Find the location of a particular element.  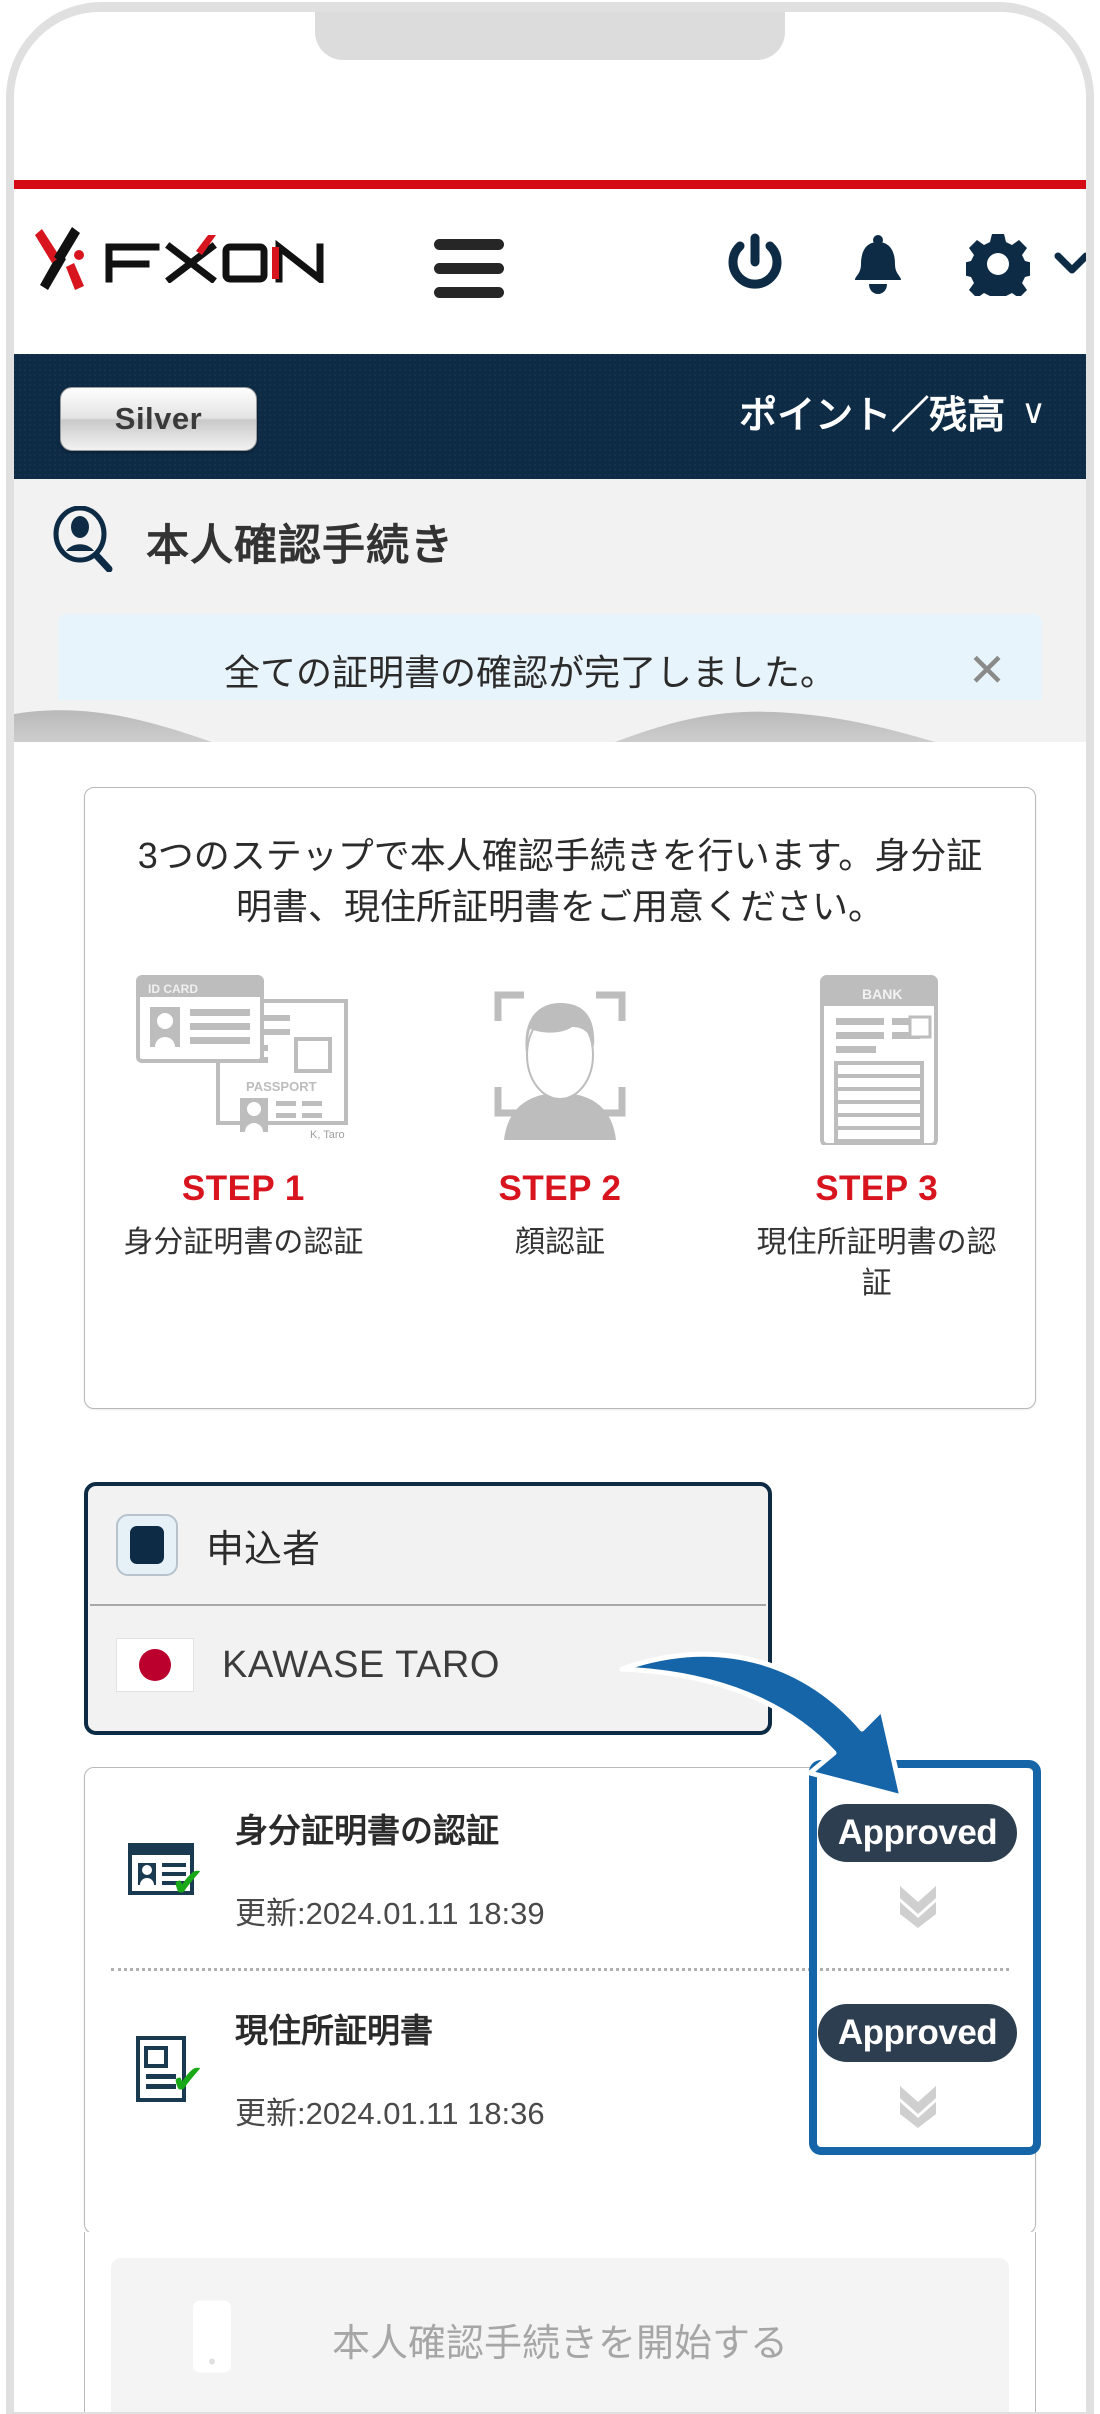

page-header: 本人確認手続き is located at coordinates (550, 541).